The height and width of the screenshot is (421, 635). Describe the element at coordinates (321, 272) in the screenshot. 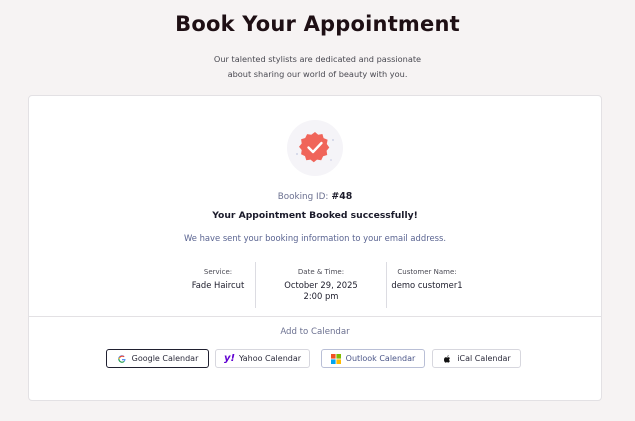

I see `datetime-label: Date & Time:` at that location.